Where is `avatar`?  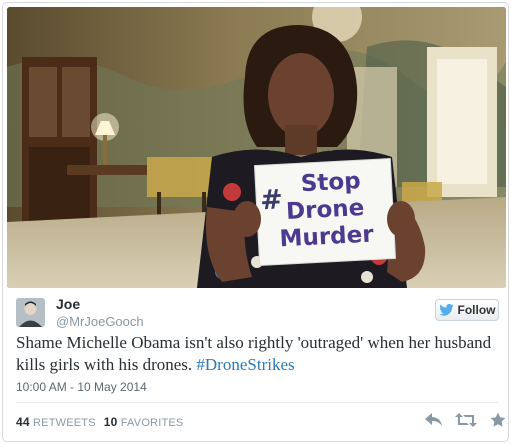
avatar is located at coordinates (30, 312).